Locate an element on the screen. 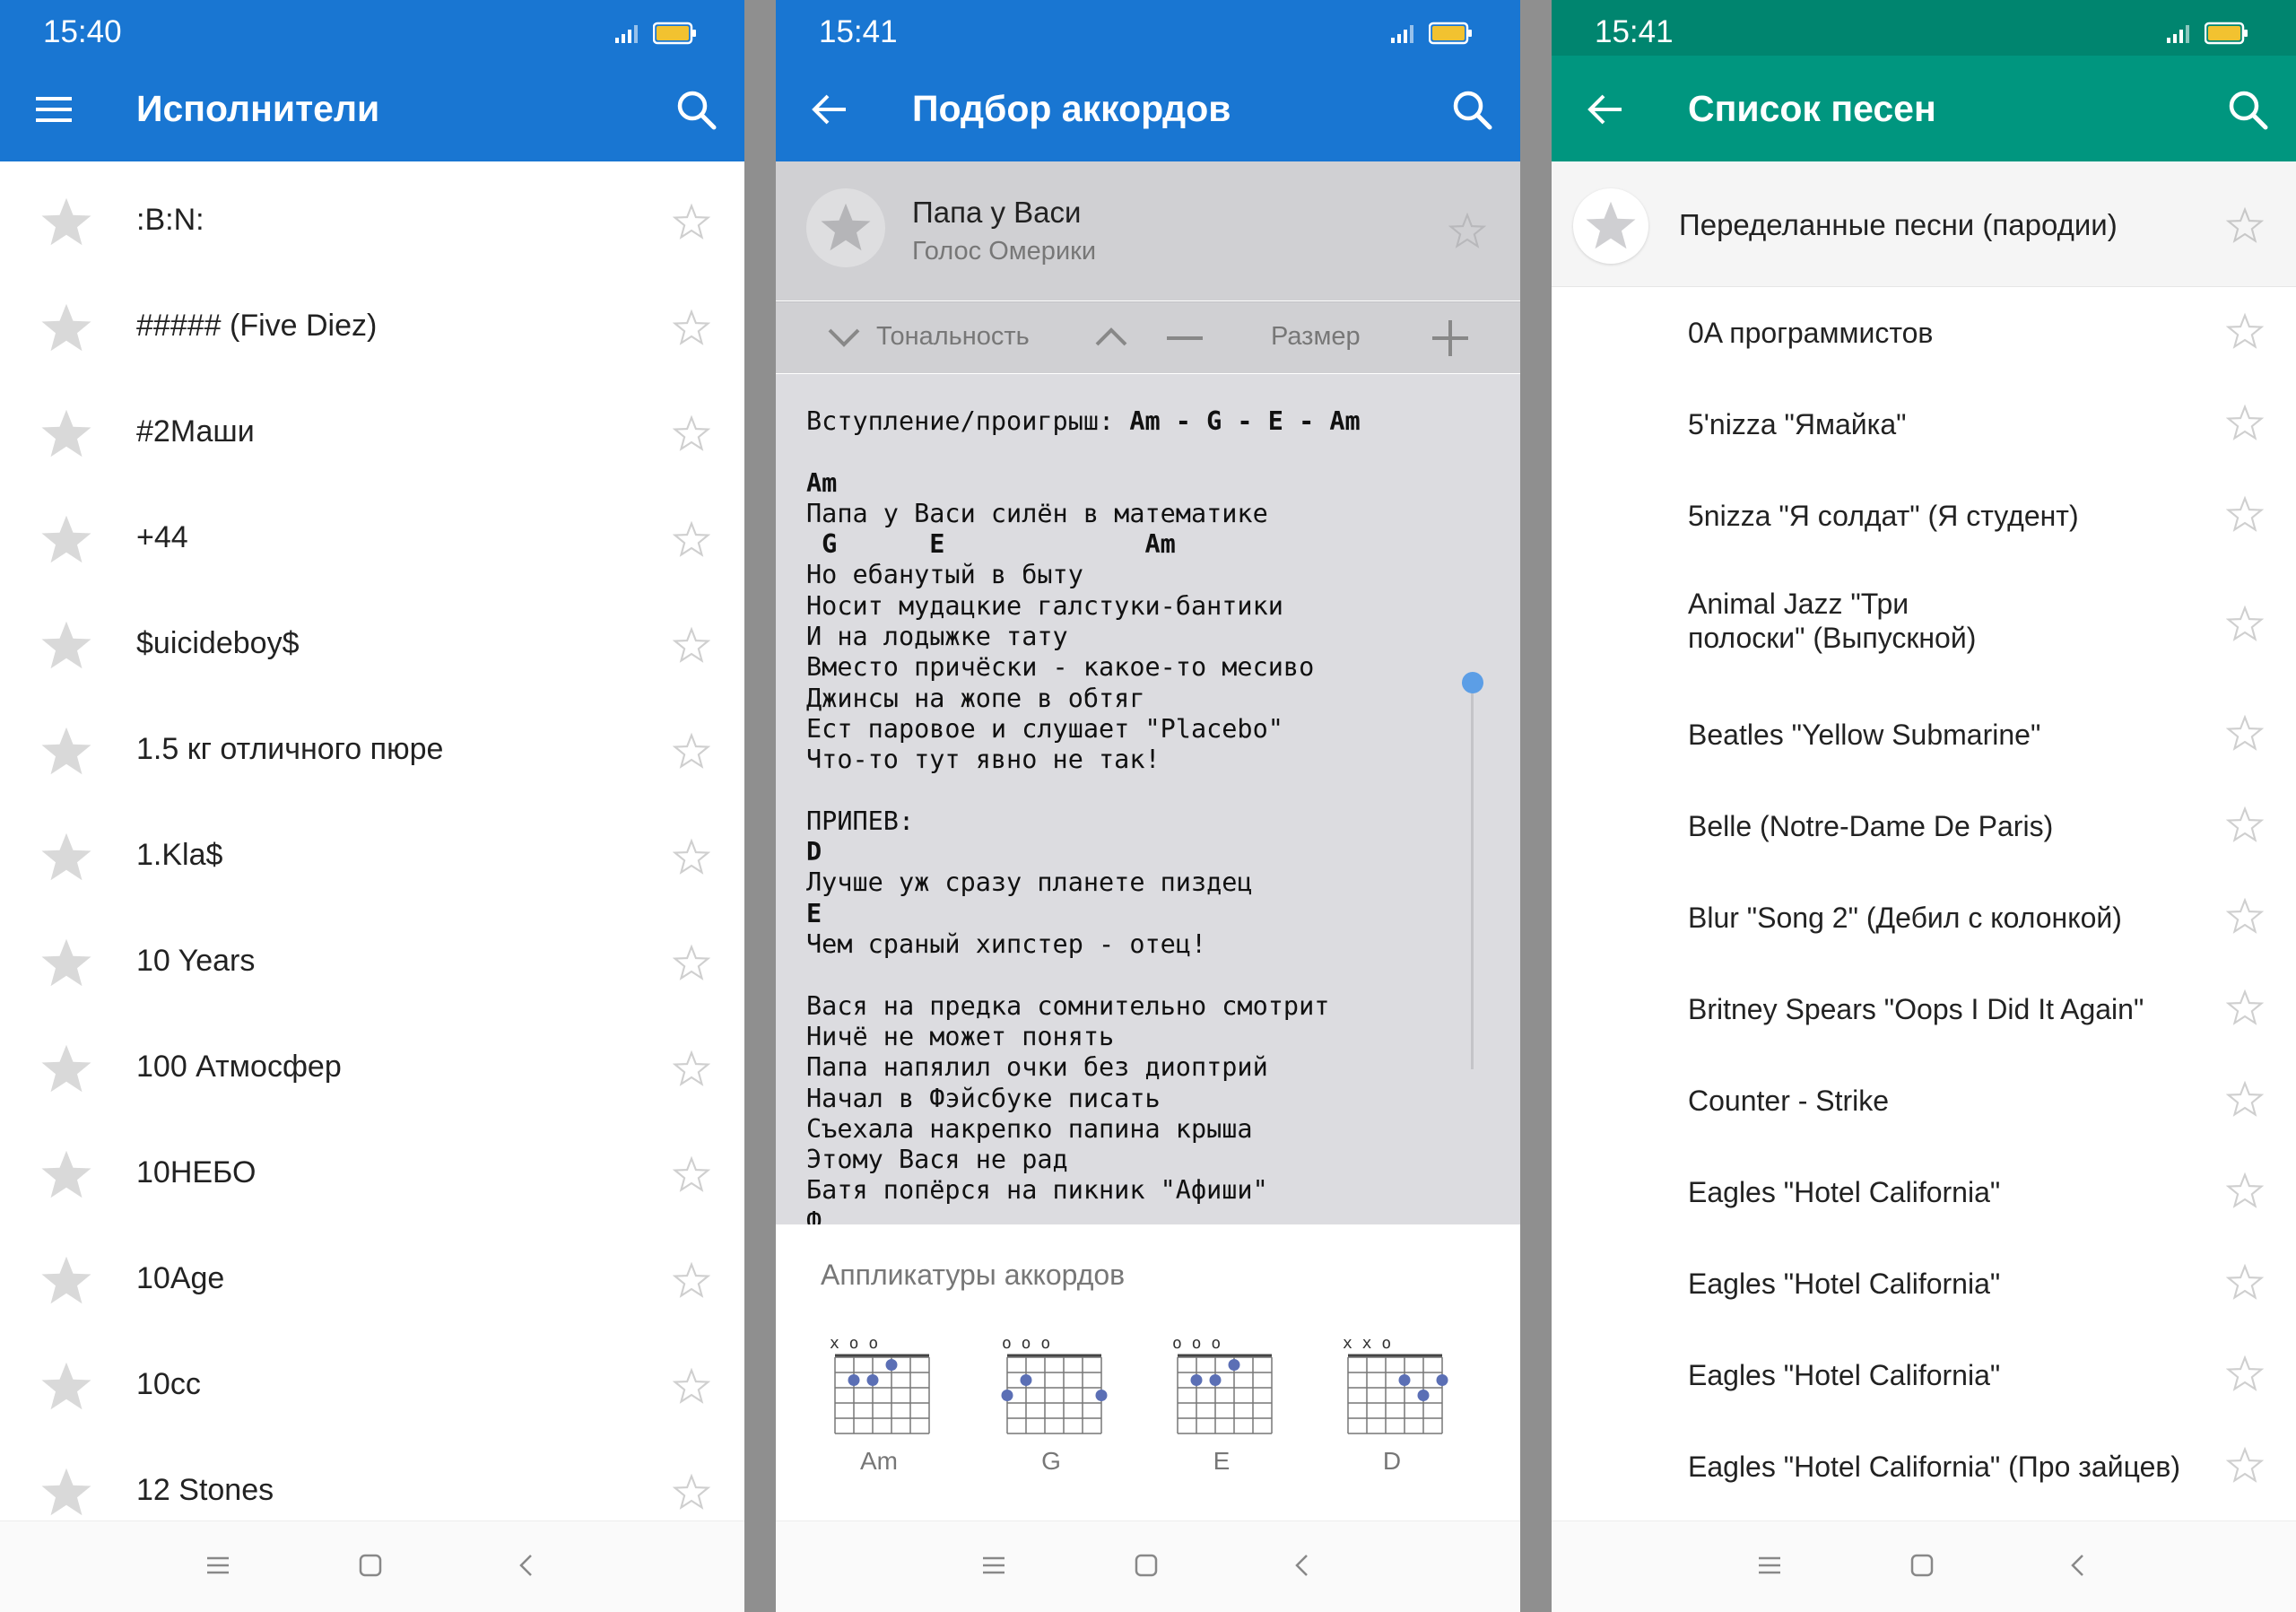 This screenshot has height=1612, width=2296. artist-row: #2Маши is located at coordinates (372, 430).